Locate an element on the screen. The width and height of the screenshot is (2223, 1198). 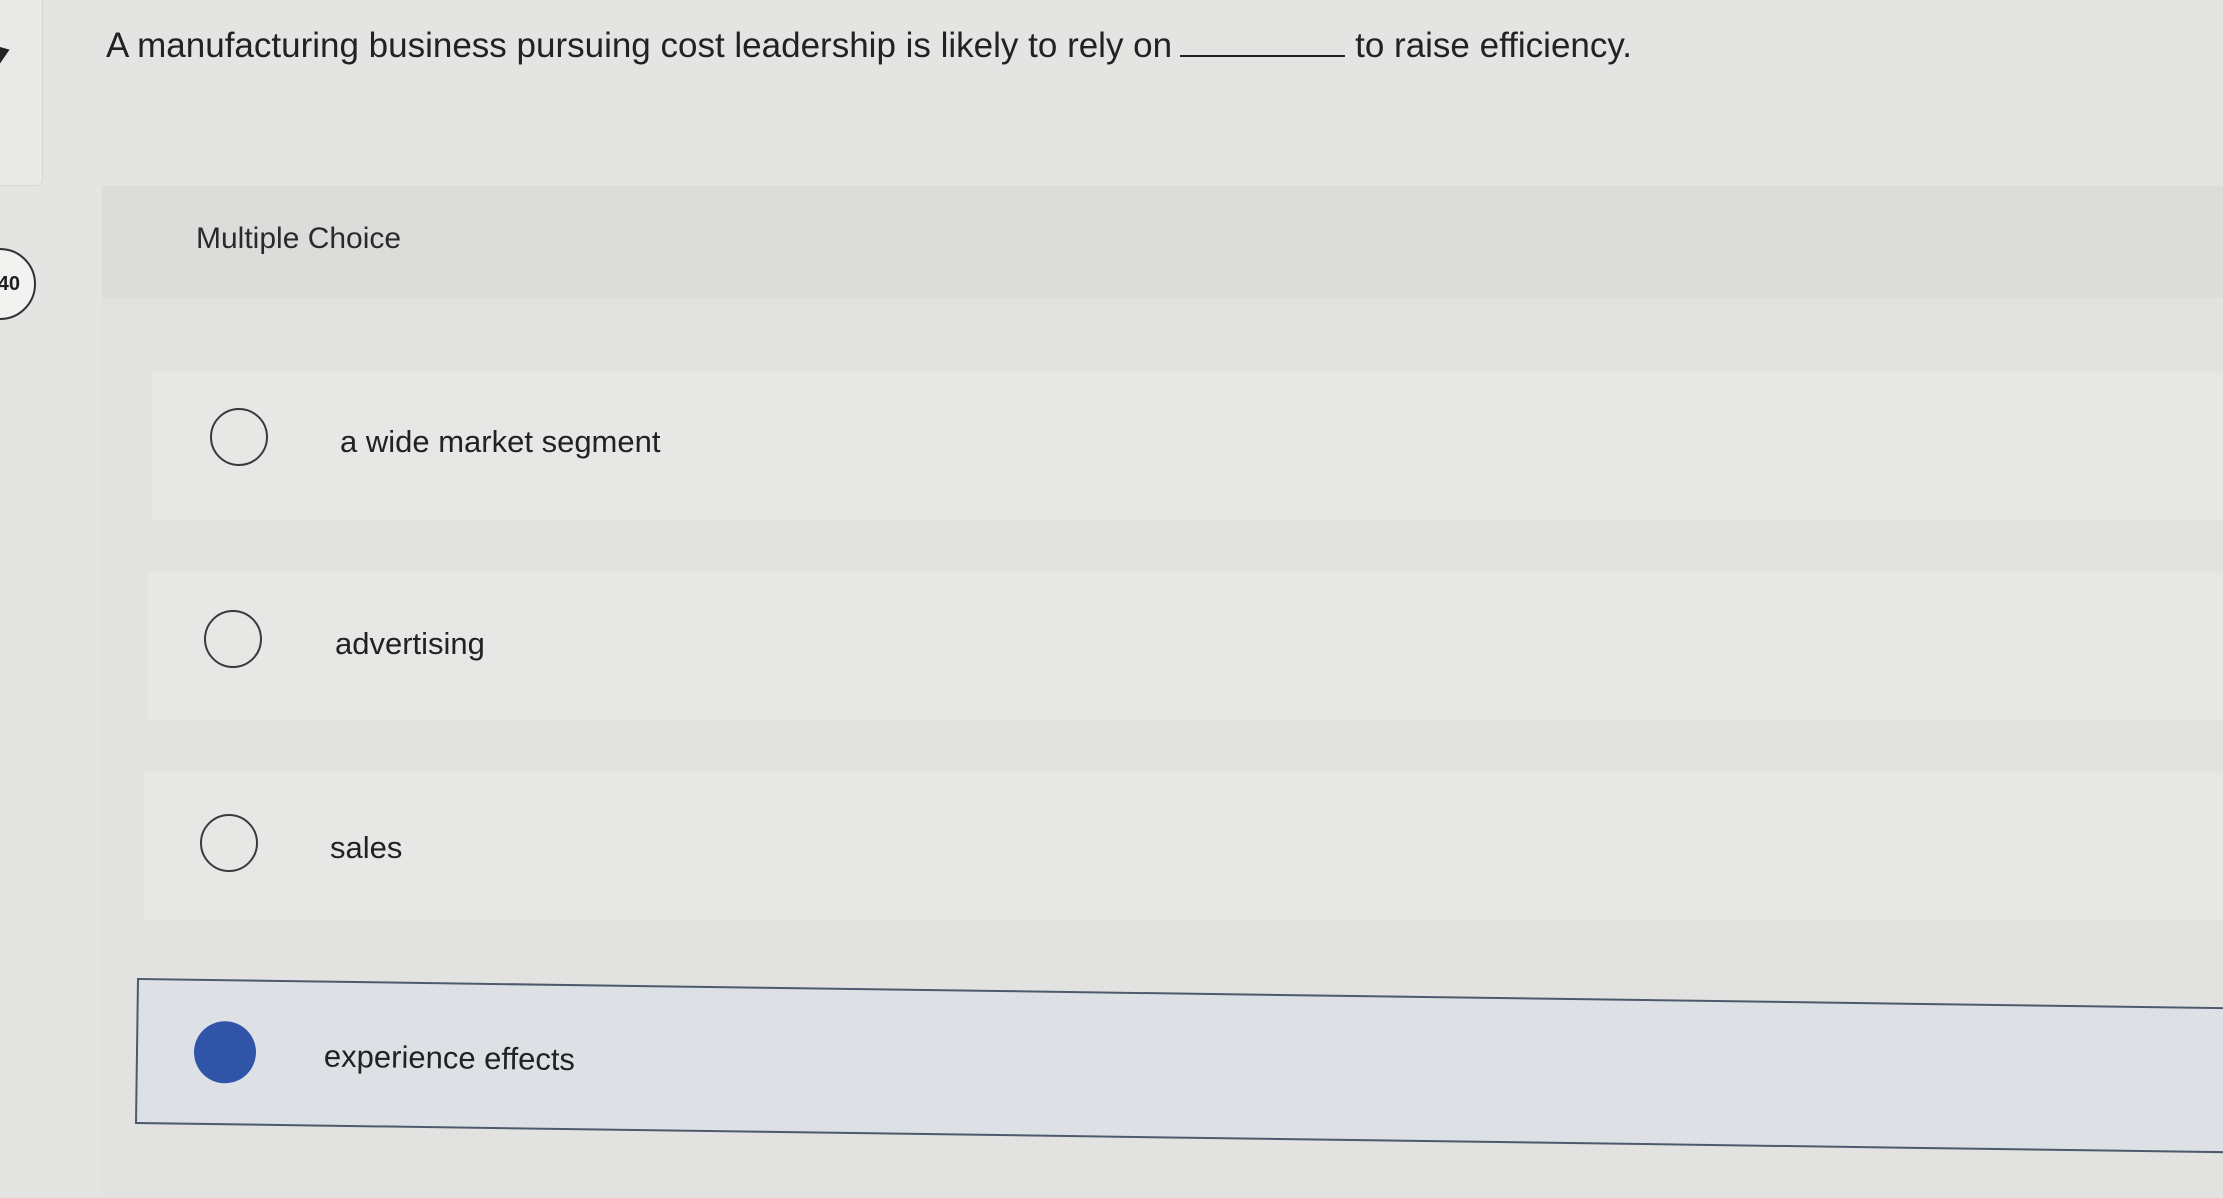
option-label: sales is located at coordinates (366, 847).